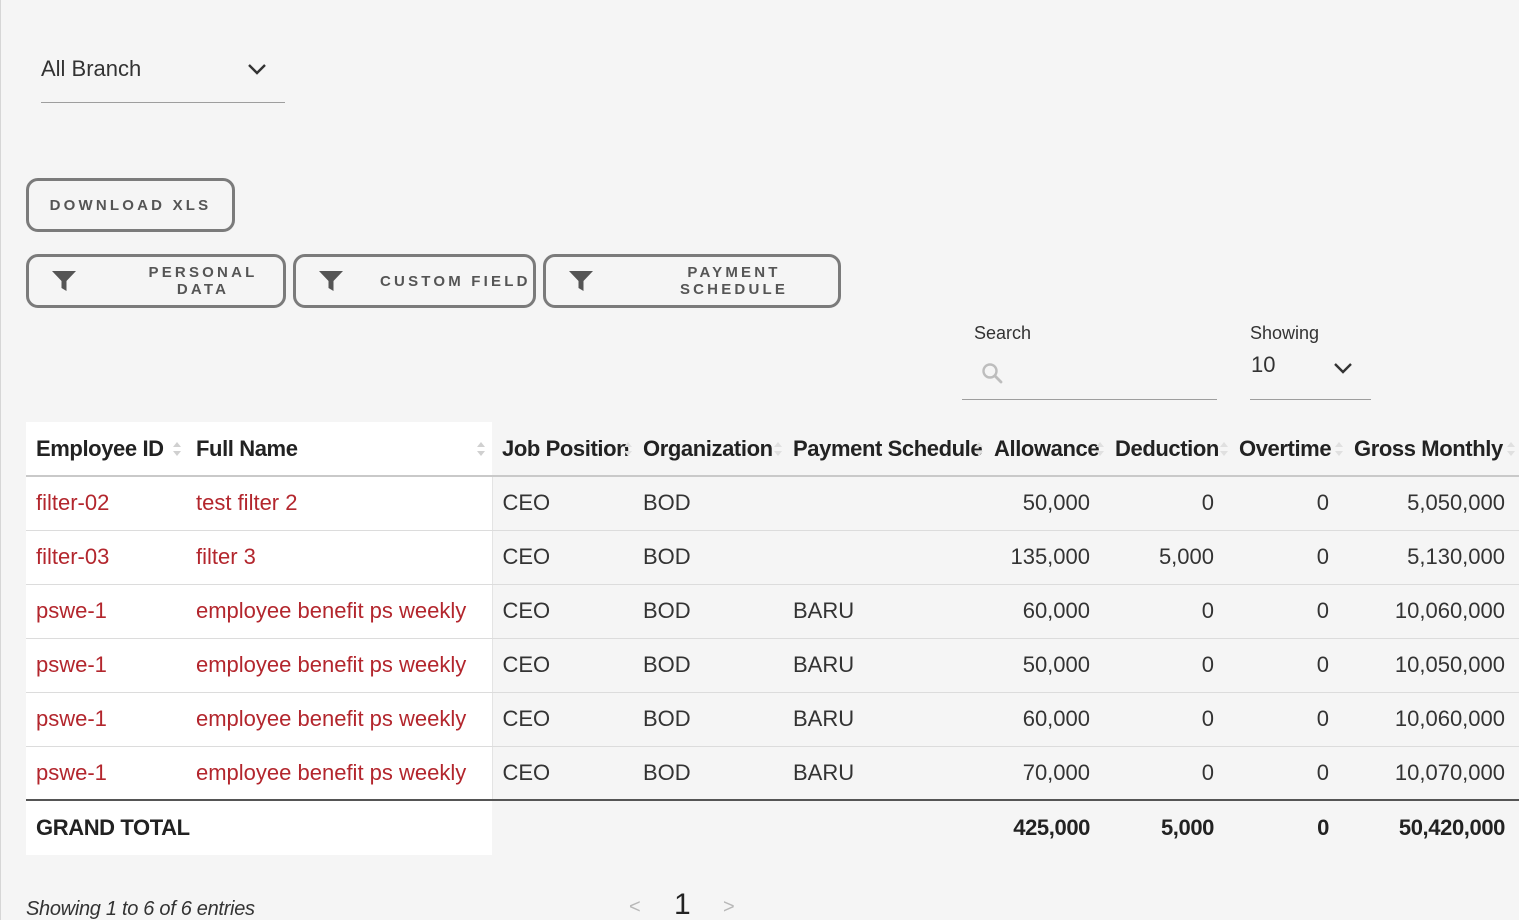 The image size is (1519, 920). I want to click on column-header-organization: Organization, so click(708, 449).